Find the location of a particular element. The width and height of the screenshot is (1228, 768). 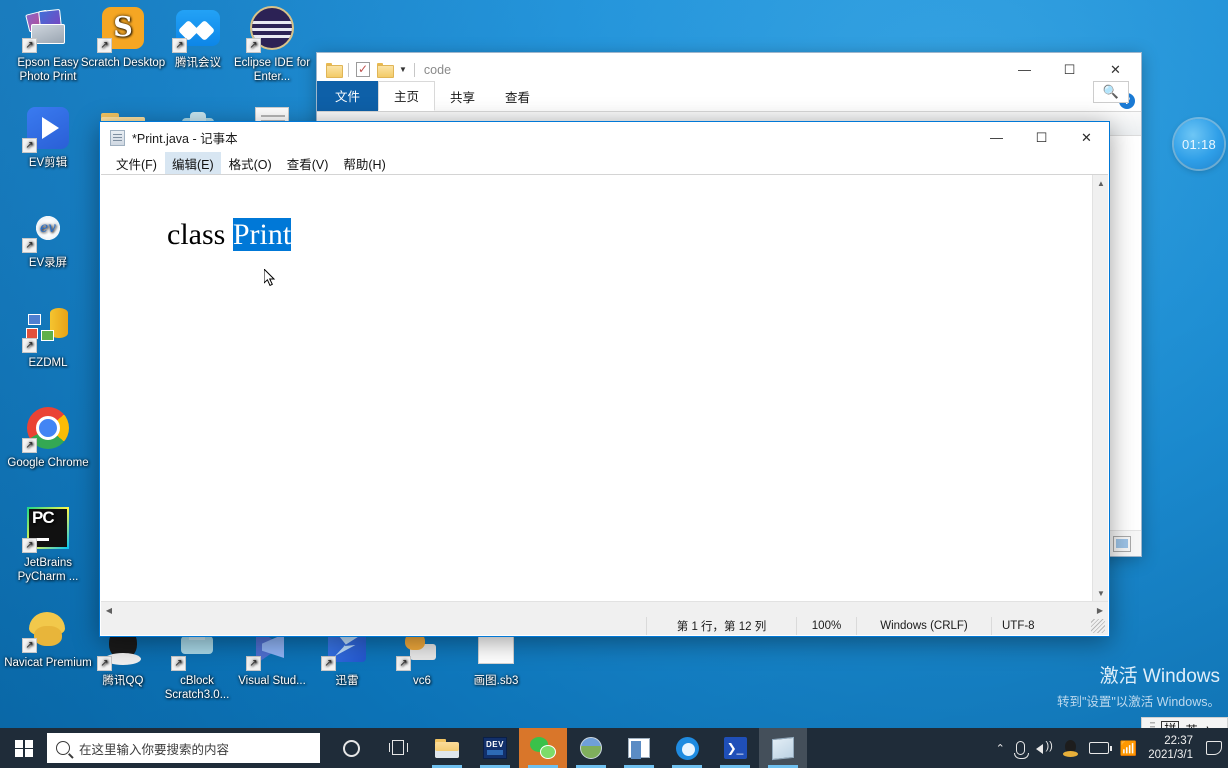

notepad-window-controls: — ☐ ✕ is located at coordinates (1041, 138).